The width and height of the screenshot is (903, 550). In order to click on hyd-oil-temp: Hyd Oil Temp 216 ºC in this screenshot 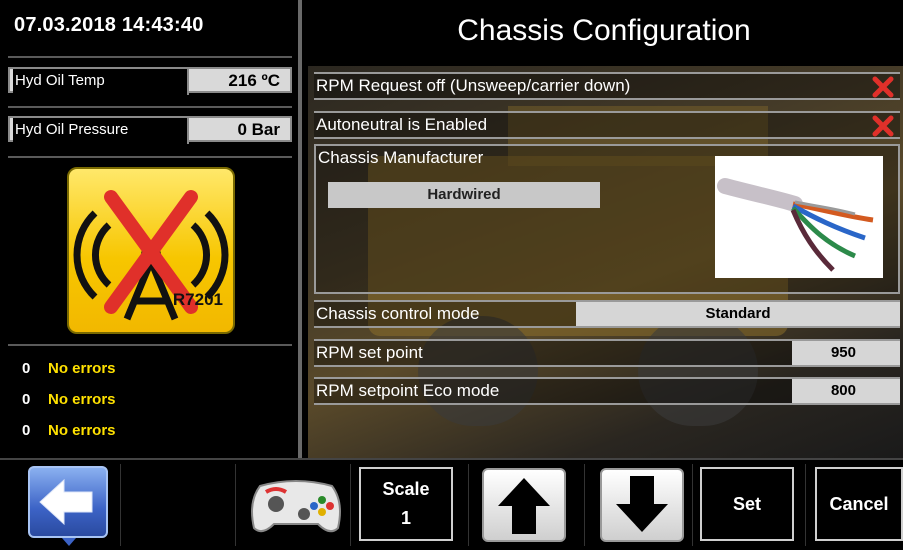, I will do `click(150, 81)`.